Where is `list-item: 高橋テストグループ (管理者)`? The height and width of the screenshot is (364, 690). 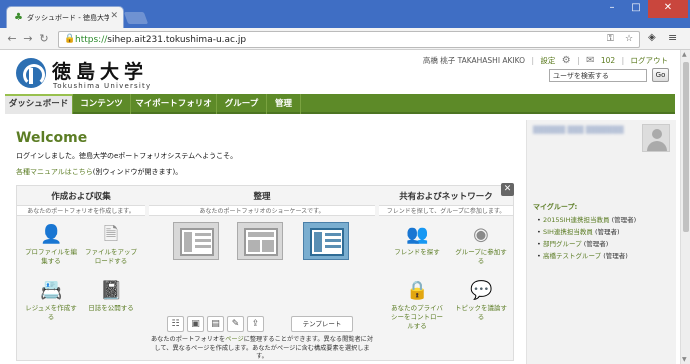
list-item: 高橋テストグループ (管理者) is located at coordinates (607, 256).